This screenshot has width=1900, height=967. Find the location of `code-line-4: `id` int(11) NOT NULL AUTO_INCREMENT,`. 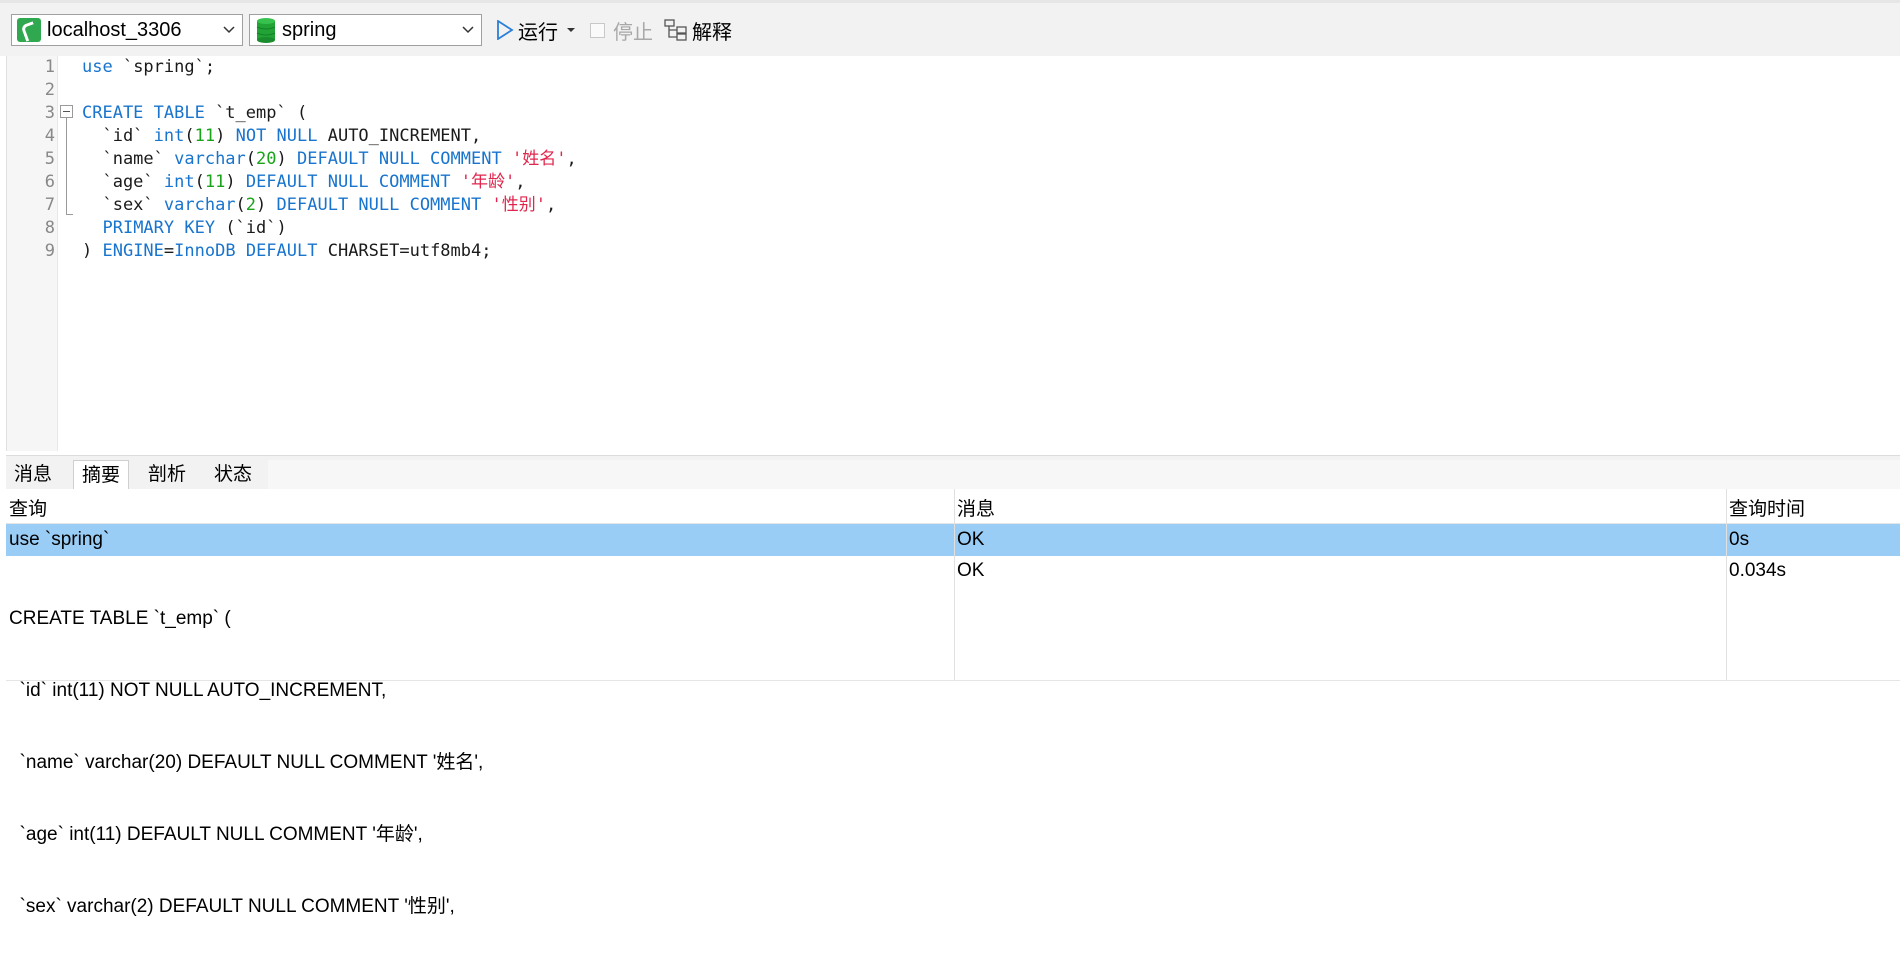

code-line-4: `id` int(11) NOT NULL AUTO_INCREMENT, is located at coordinates (282, 136).